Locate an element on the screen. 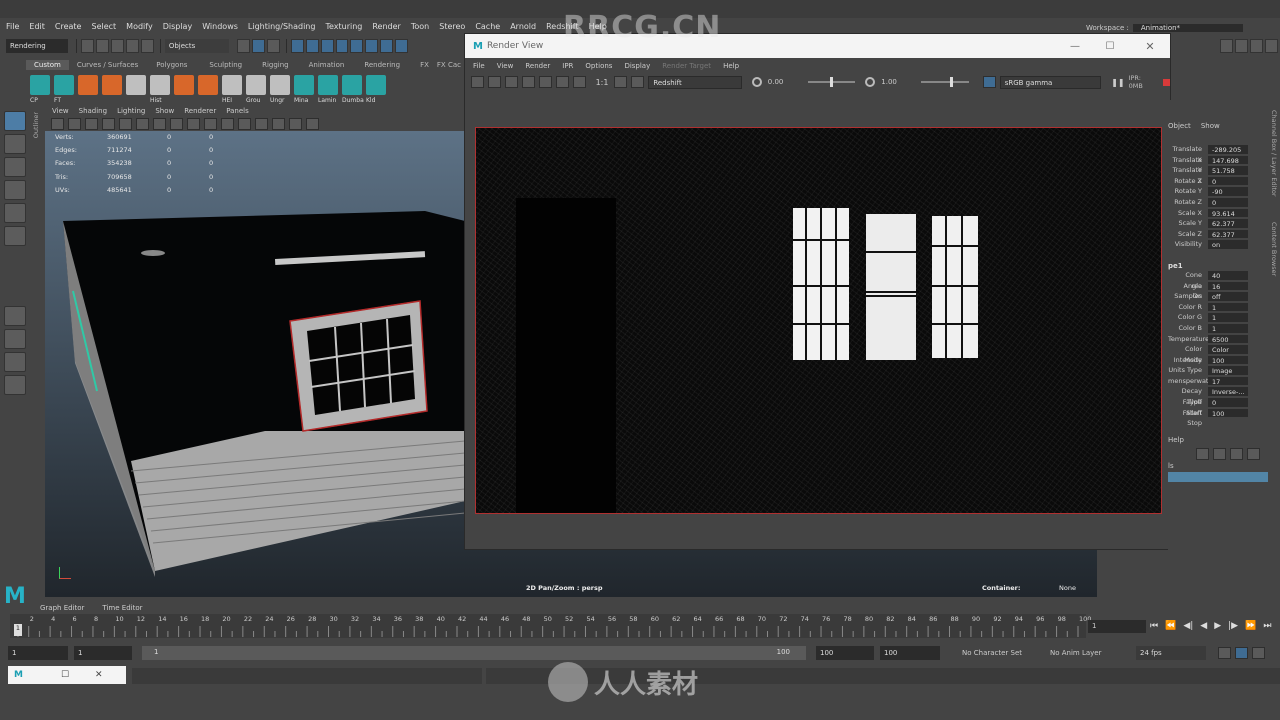  attr-value: 147.698 is located at coordinates (1228, 160).